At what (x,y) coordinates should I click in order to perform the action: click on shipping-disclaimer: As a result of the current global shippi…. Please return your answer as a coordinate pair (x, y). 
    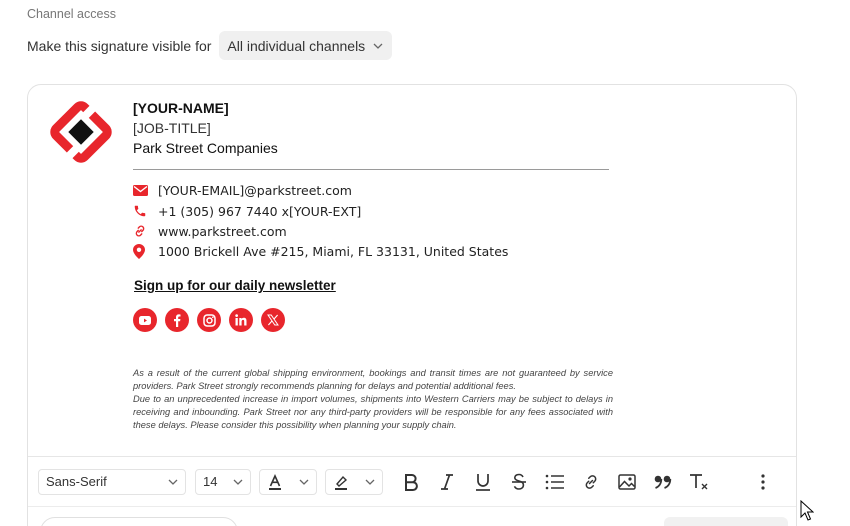
    Looking at the image, I should click on (373, 399).